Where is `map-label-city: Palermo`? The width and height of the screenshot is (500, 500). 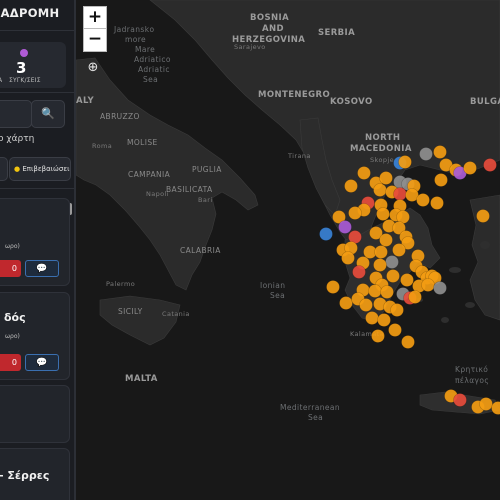
map-label-city: Palermo is located at coordinates (120, 284).